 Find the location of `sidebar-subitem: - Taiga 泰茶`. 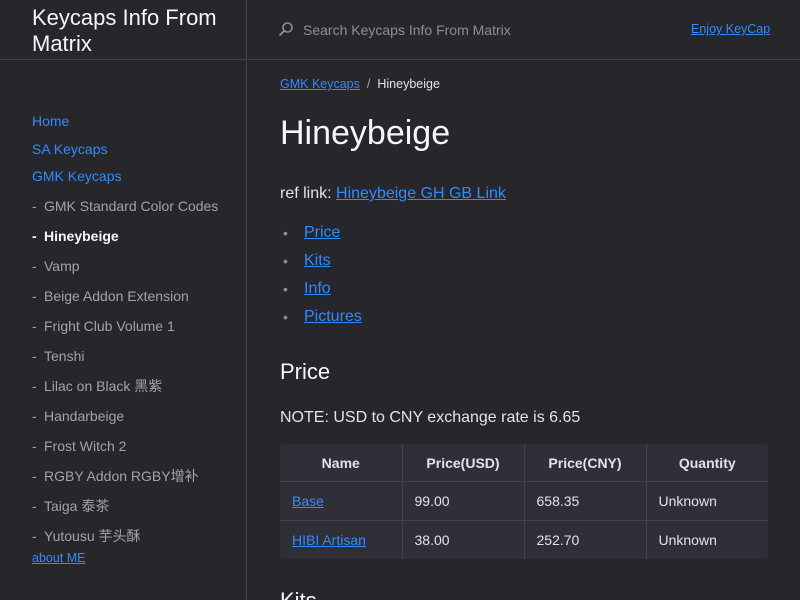

sidebar-subitem: - Taiga 泰茶 is located at coordinates (132, 506).